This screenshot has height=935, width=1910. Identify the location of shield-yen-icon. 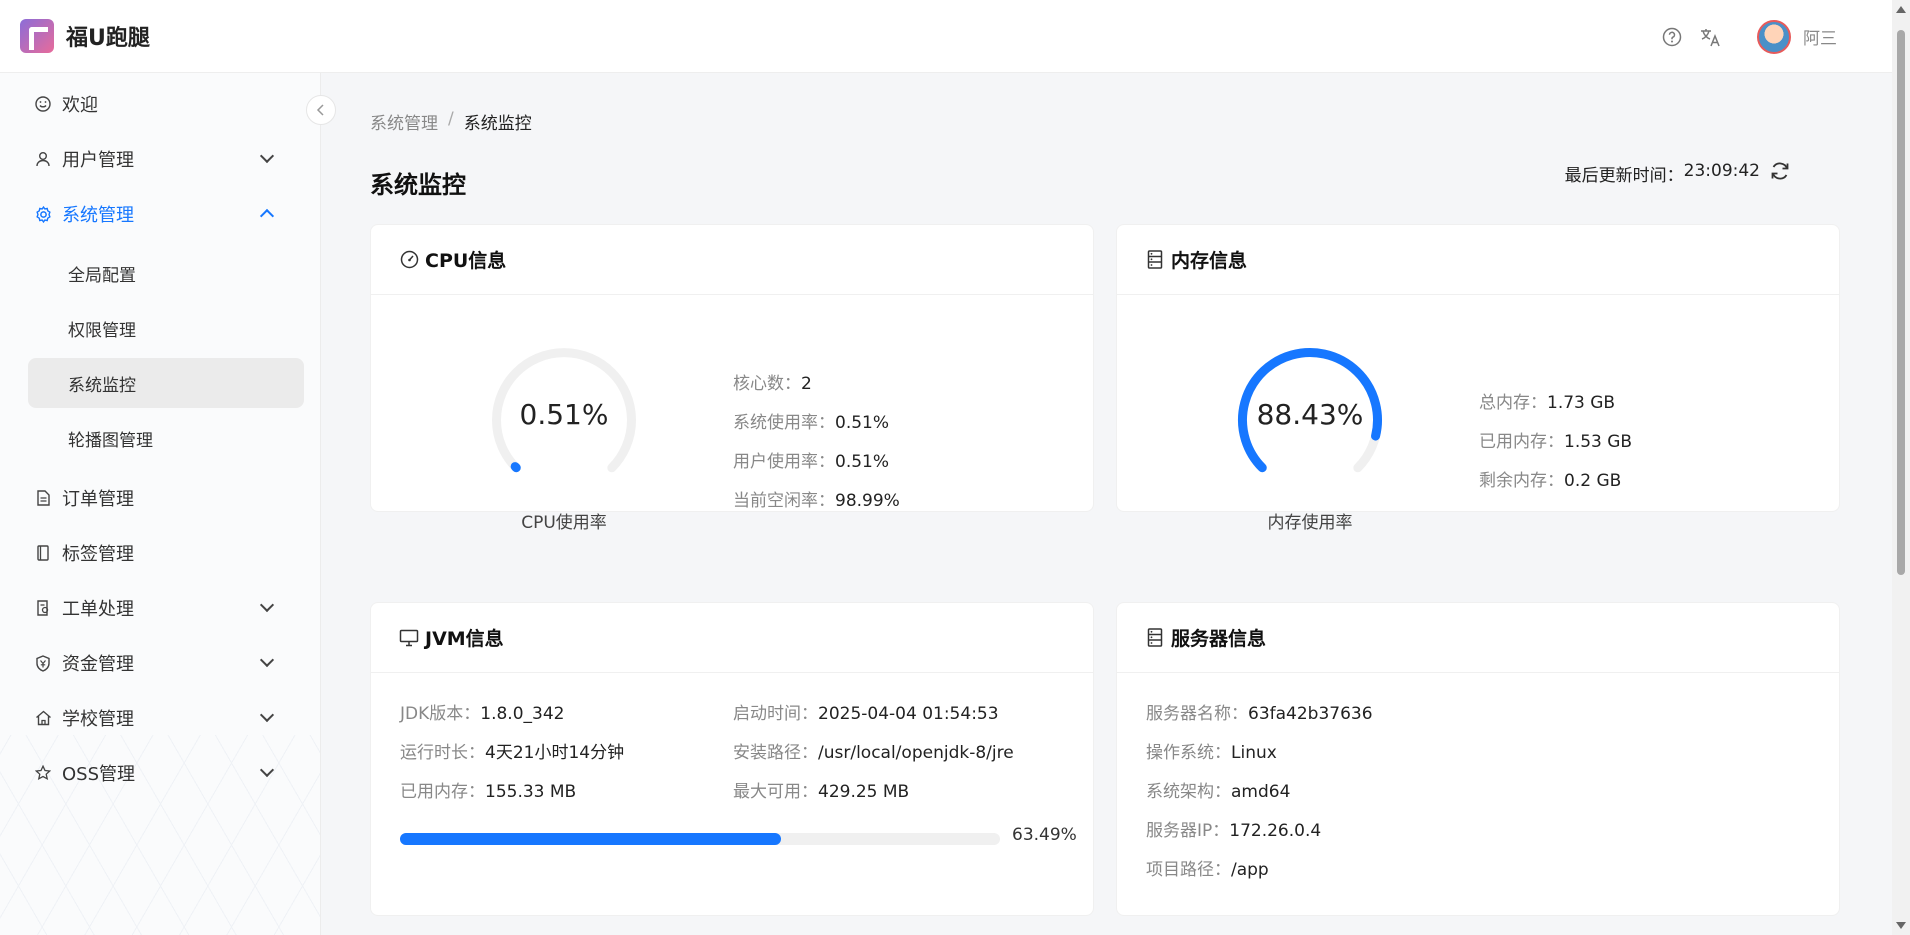
(43, 663).